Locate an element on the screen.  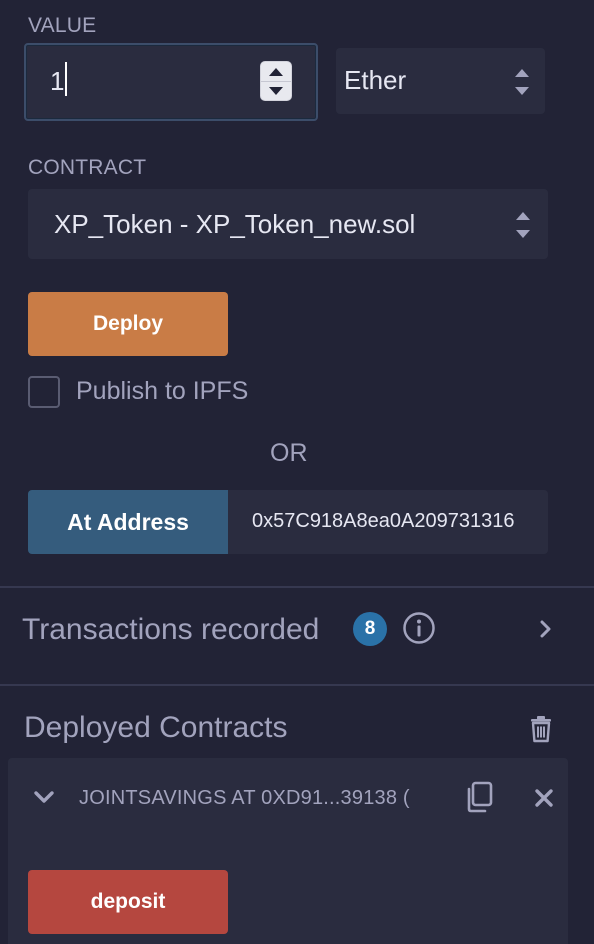
transactions-recorded-header: Transactions recorded is located at coordinates (297, 636).